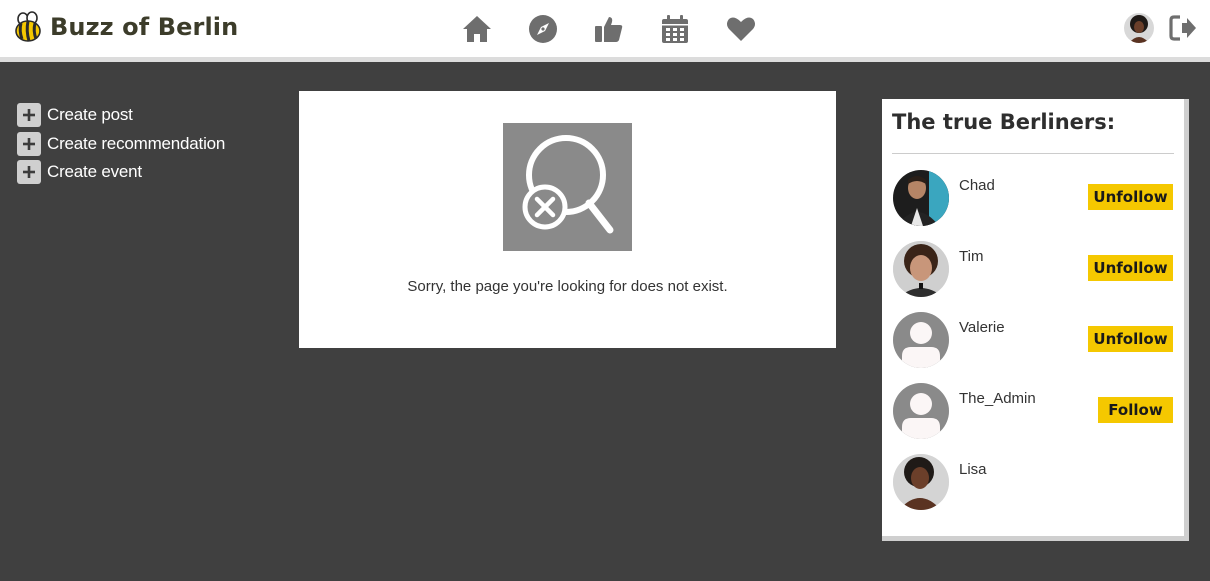  I want to click on compass-icon, so click(543, 29).